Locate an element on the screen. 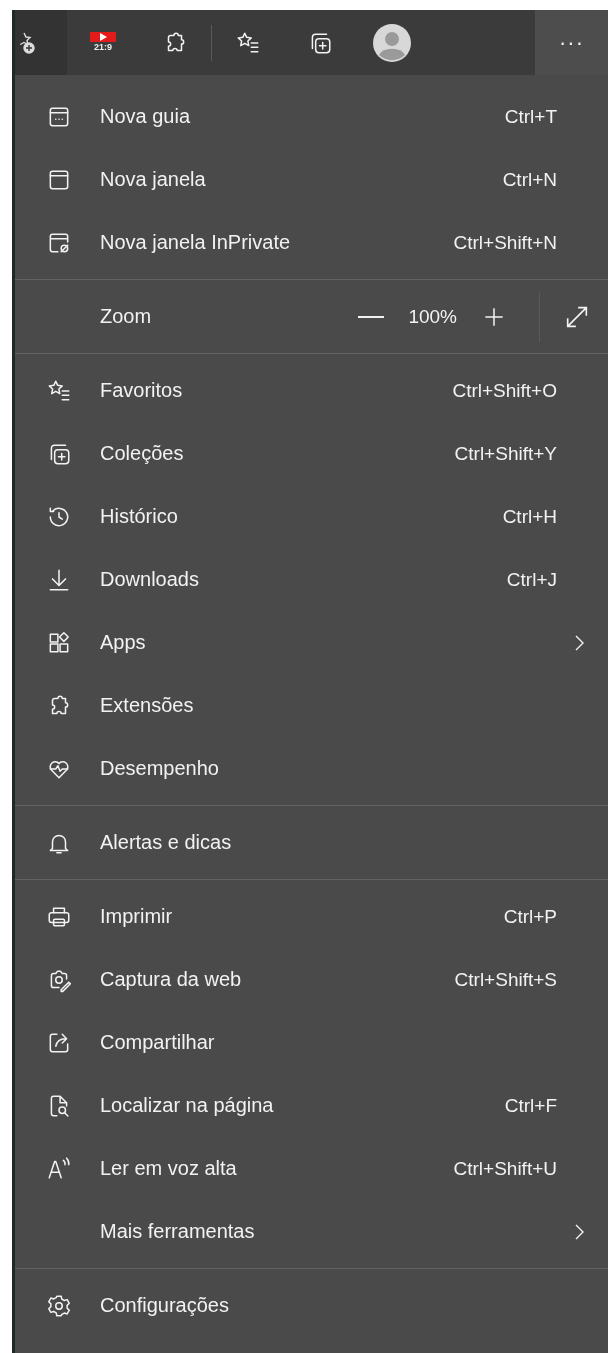 The image size is (608, 1353). menu-item-label: Zoom is located at coordinates (126, 316).